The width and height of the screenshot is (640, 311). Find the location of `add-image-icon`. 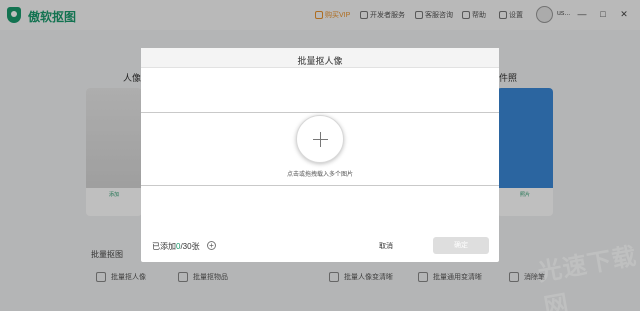

add-image-icon is located at coordinates (320, 139).